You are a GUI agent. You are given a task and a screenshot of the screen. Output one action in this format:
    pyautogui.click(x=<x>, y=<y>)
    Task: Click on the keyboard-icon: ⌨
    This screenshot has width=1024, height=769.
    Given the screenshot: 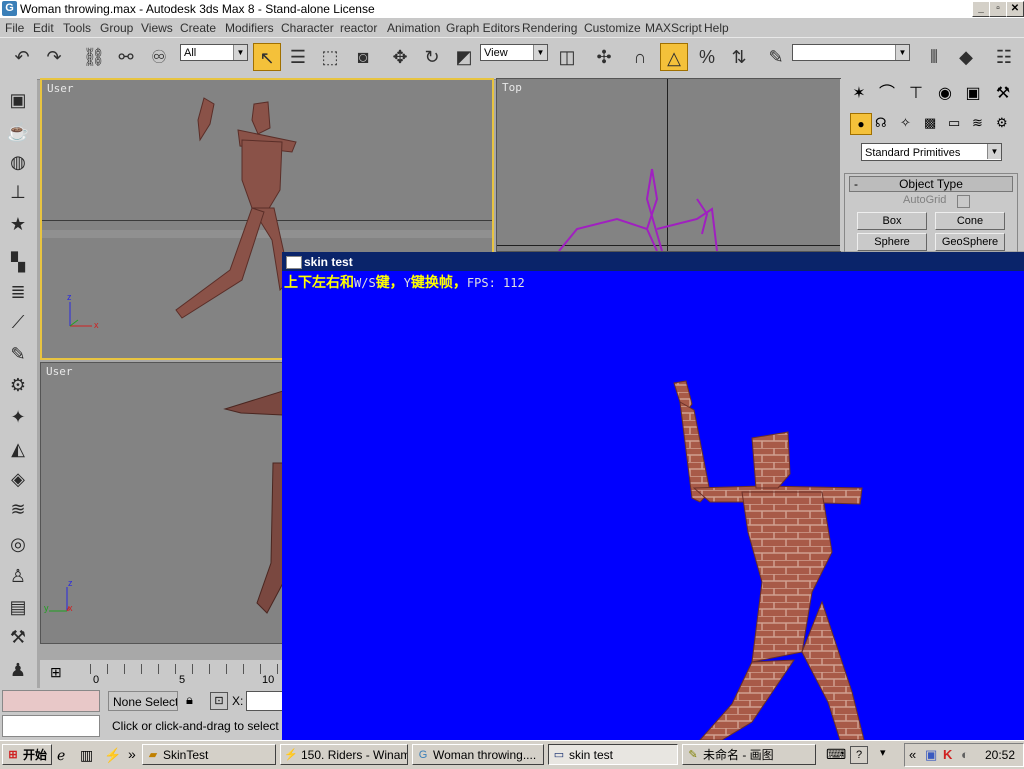 What is the action you would take?
    pyautogui.click(x=836, y=754)
    